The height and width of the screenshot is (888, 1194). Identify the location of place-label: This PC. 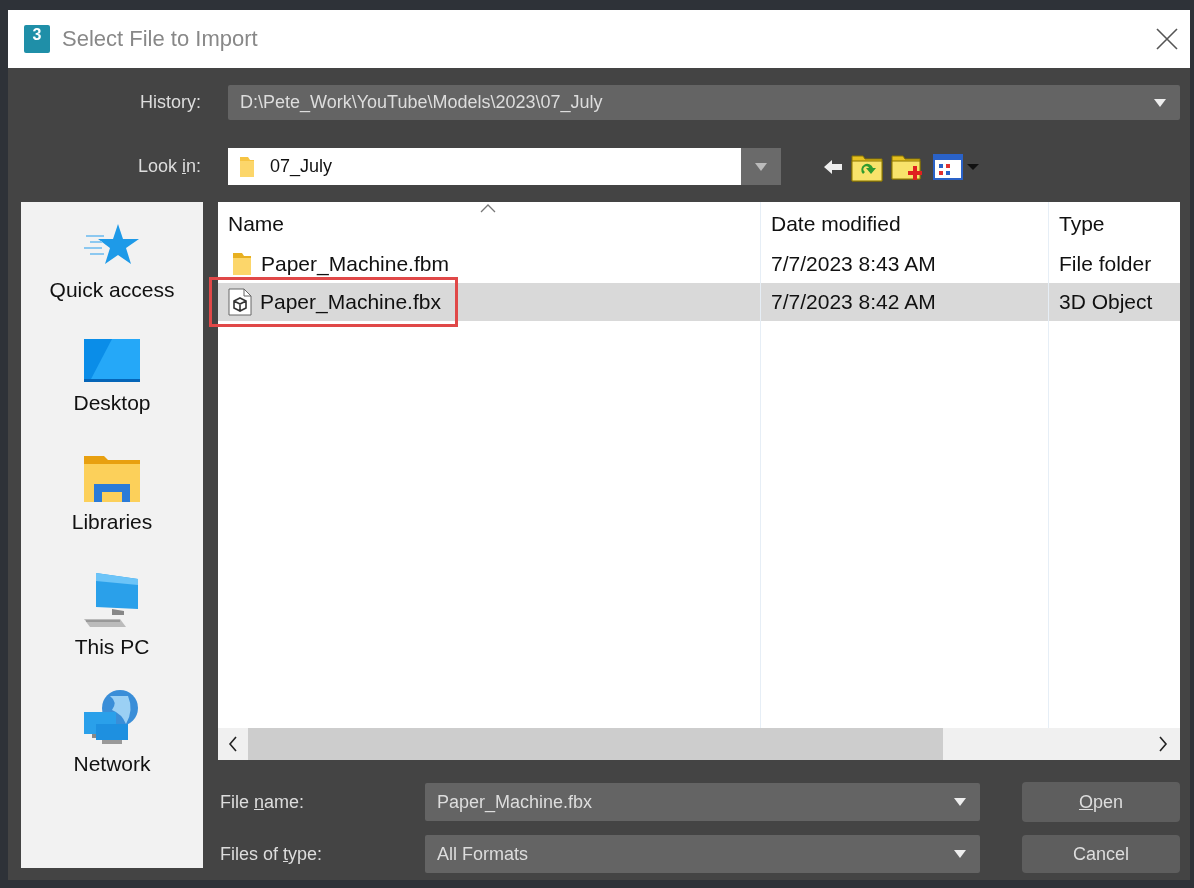
(112, 647).